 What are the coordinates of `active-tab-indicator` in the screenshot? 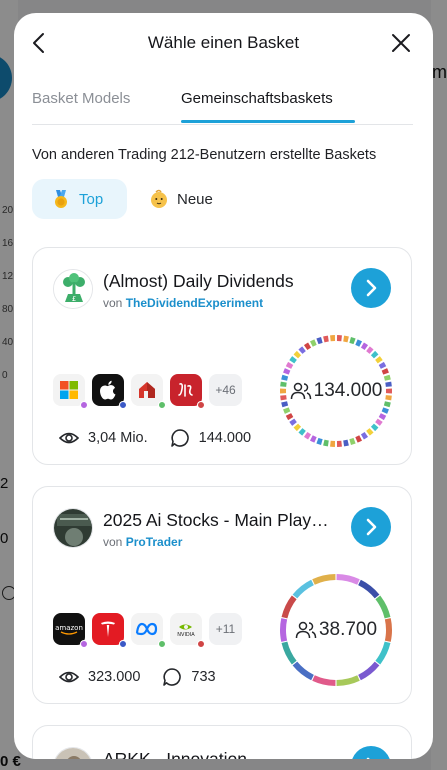 It's located at (268, 121).